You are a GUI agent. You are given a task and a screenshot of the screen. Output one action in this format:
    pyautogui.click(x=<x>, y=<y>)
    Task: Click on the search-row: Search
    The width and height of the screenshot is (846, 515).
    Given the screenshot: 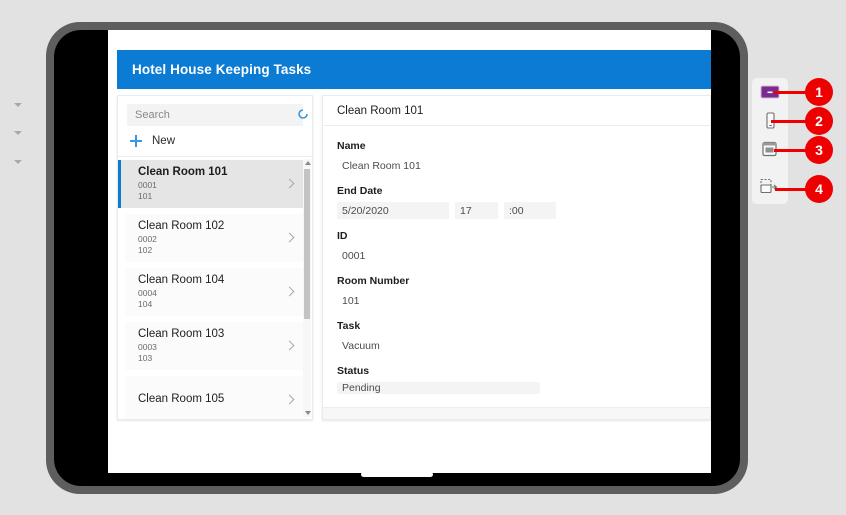 What is the action you would take?
    pyautogui.click(x=215, y=111)
    